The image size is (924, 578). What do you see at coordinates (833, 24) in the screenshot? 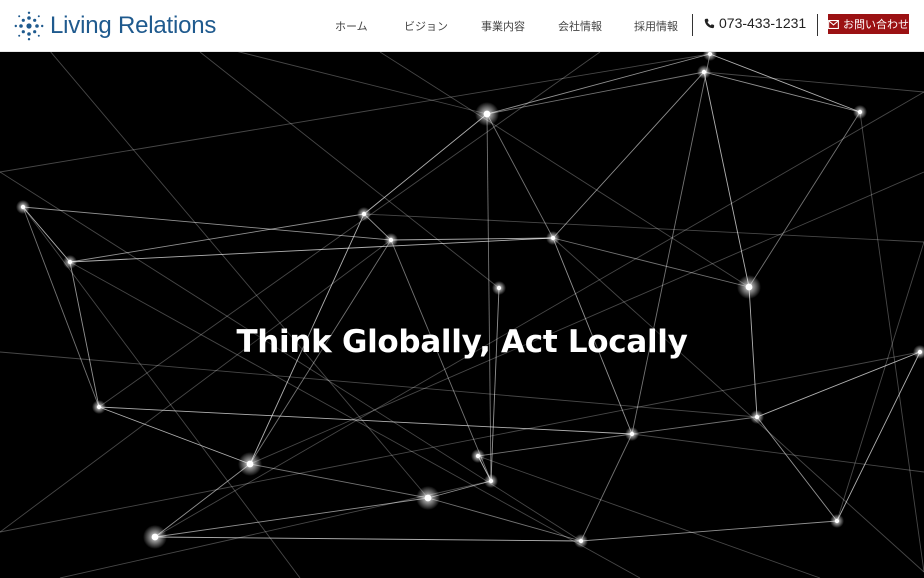
I see `mail-icon` at bounding box center [833, 24].